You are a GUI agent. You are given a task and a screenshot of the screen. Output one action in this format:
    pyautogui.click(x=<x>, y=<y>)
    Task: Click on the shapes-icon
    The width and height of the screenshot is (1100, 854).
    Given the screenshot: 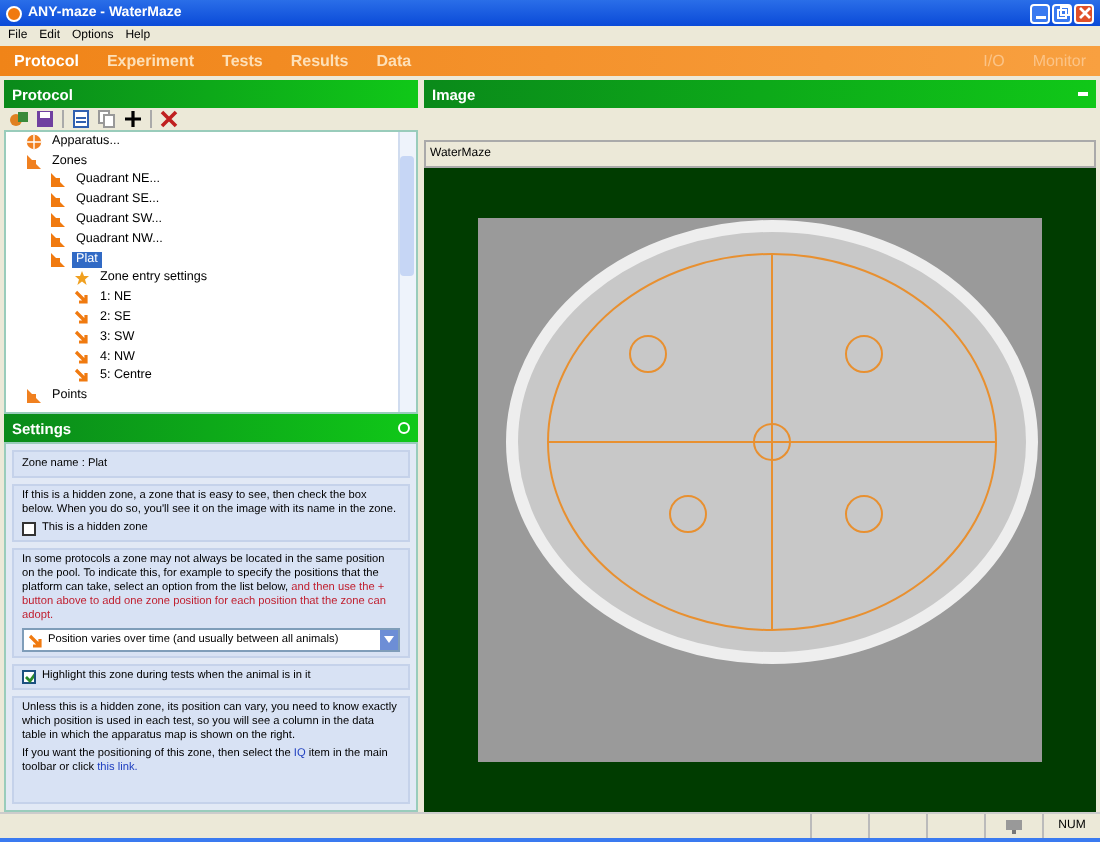 What is the action you would take?
    pyautogui.click(x=19, y=119)
    